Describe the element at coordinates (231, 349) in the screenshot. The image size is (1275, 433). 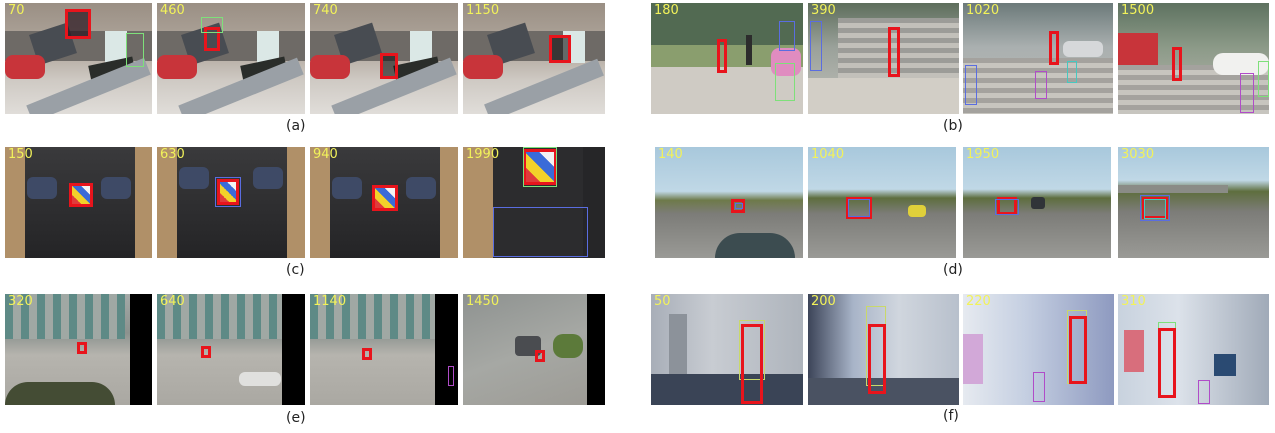
I see `frame-e-640: 640` at that location.